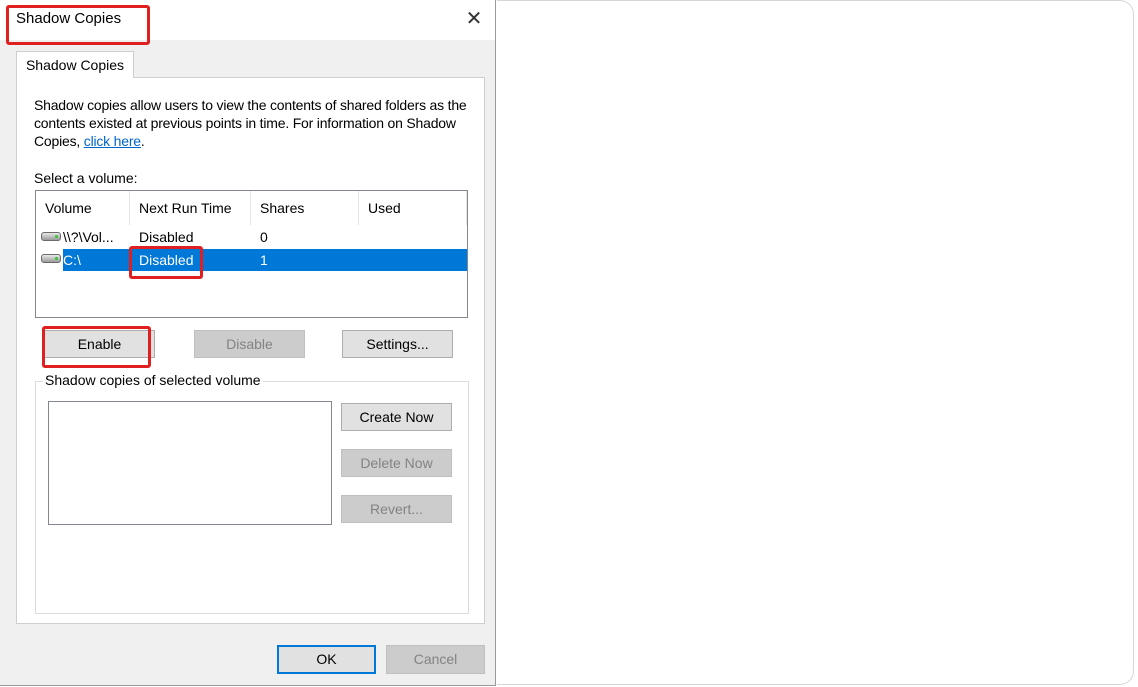 Image resolution: width=1138 pixels, height=687 pixels. Describe the element at coordinates (83, 208) in the screenshot. I see `column-header-volume: Volume` at that location.